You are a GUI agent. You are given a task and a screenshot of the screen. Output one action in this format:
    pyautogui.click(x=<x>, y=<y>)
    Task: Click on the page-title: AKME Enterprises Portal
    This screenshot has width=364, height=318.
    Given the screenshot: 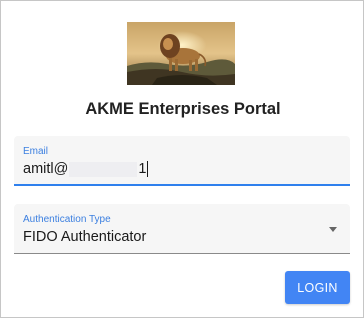 What is the action you would take?
    pyautogui.click(x=183, y=109)
    